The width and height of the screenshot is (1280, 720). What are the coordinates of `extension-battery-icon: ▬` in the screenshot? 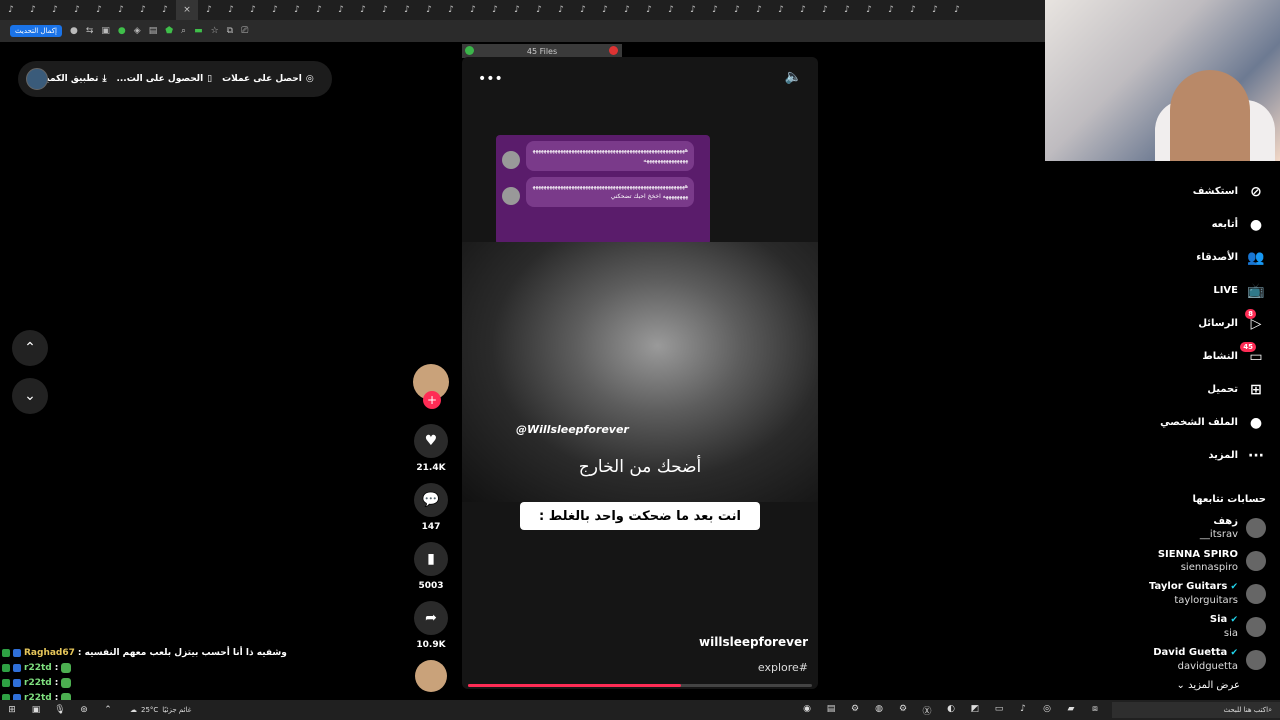 It's located at (198, 31).